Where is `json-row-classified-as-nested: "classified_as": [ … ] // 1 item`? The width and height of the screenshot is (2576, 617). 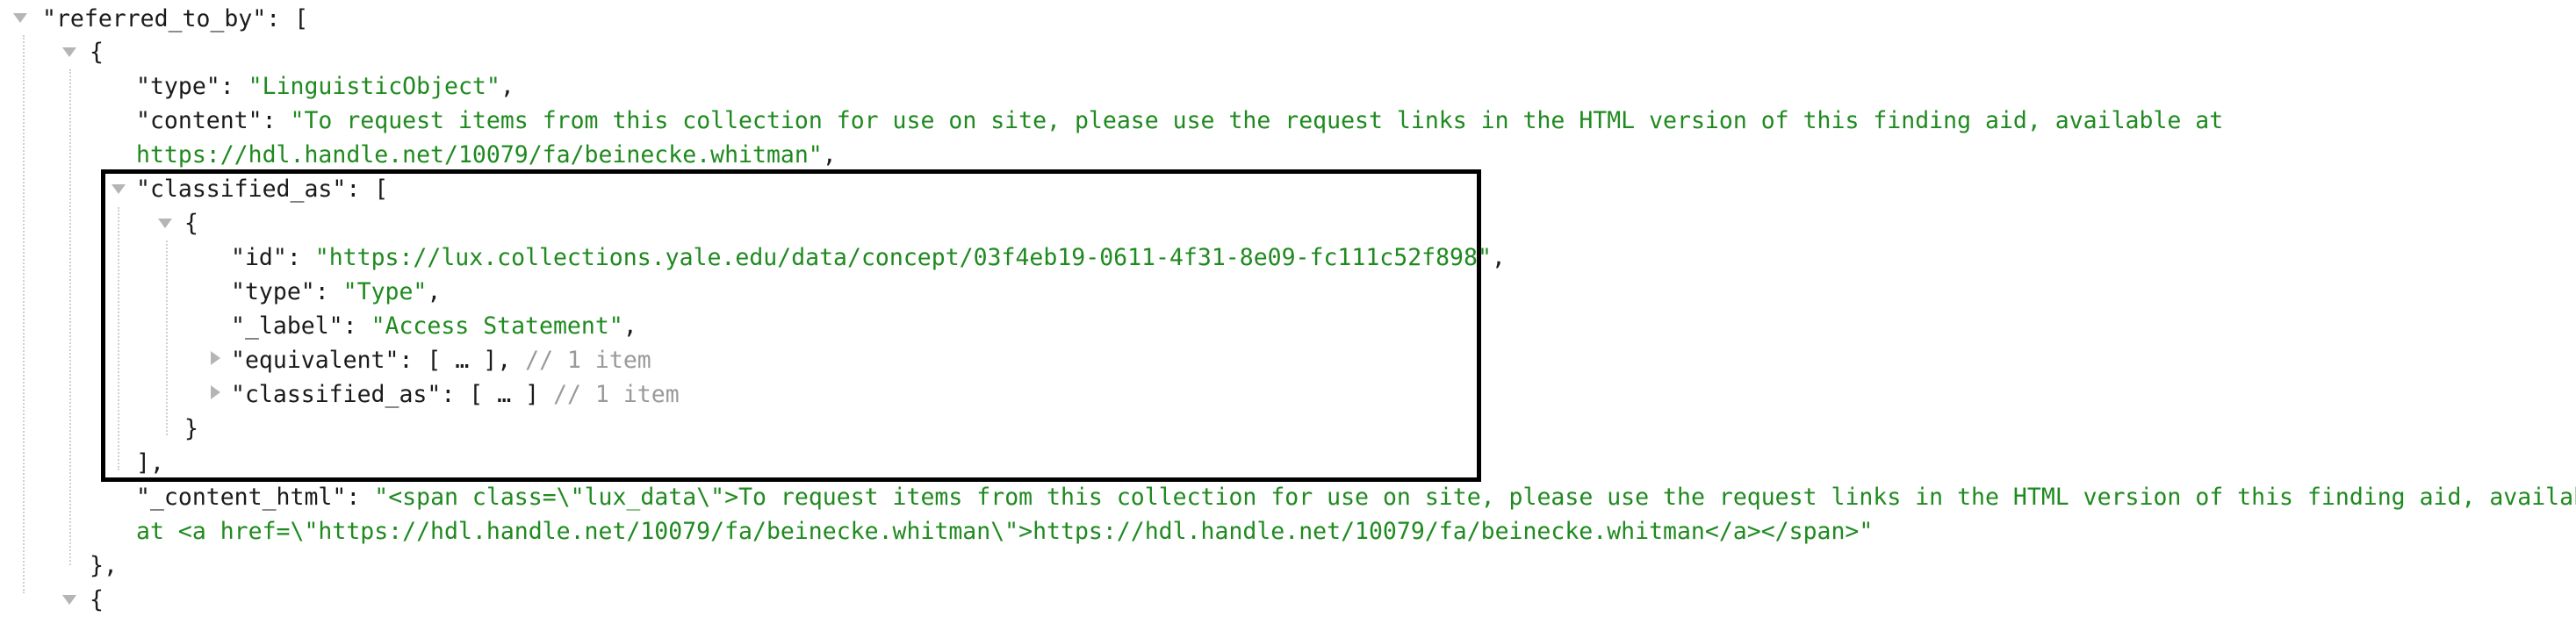 json-row-classified-as-nested: "classified_as": [ … ] // 1 item is located at coordinates (455, 394).